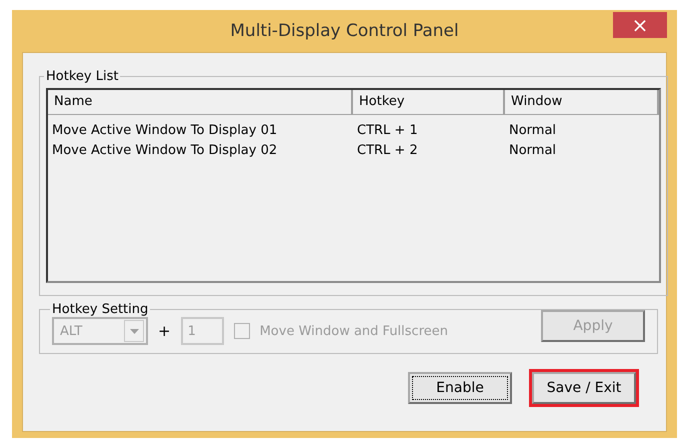 This screenshot has height=442, width=683. Describe the element at coordinates (353, 131) in the screenshot. I see `list-row: Move Active Window To Display 01 CTRL + 1 Normal` at that location.